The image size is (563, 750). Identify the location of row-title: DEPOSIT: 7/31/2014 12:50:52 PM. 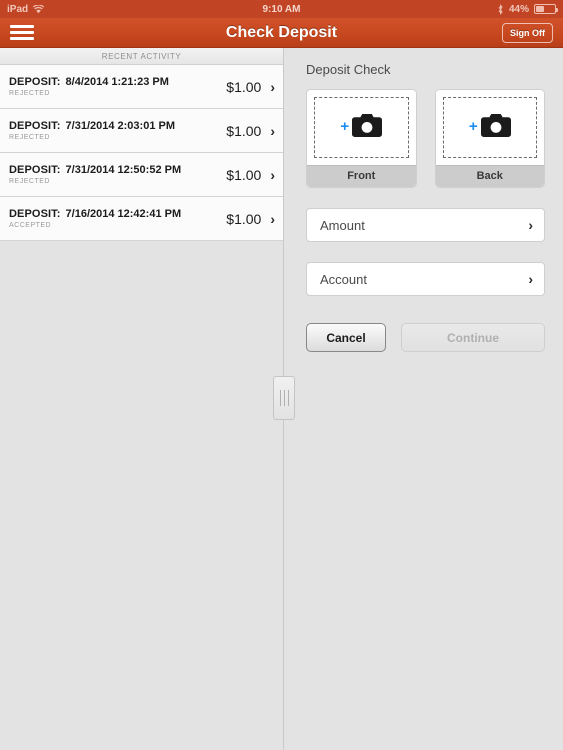
(117, 170).